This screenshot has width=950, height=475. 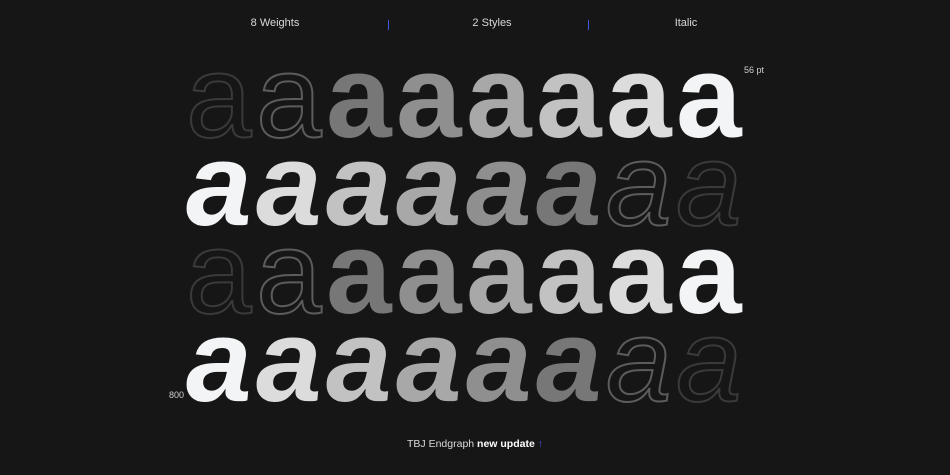 I want to click on font-name: TBJ Endgraph, so click(x=441, y=444).